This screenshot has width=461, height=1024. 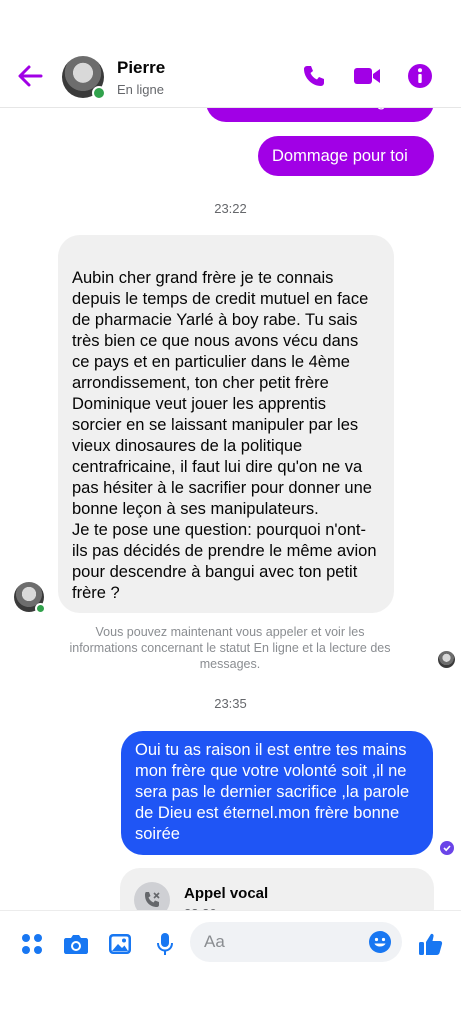 What do you see at coordinates (230, 967) in the screenshot?
I see `message-composer` at bounding box center [230, 967].